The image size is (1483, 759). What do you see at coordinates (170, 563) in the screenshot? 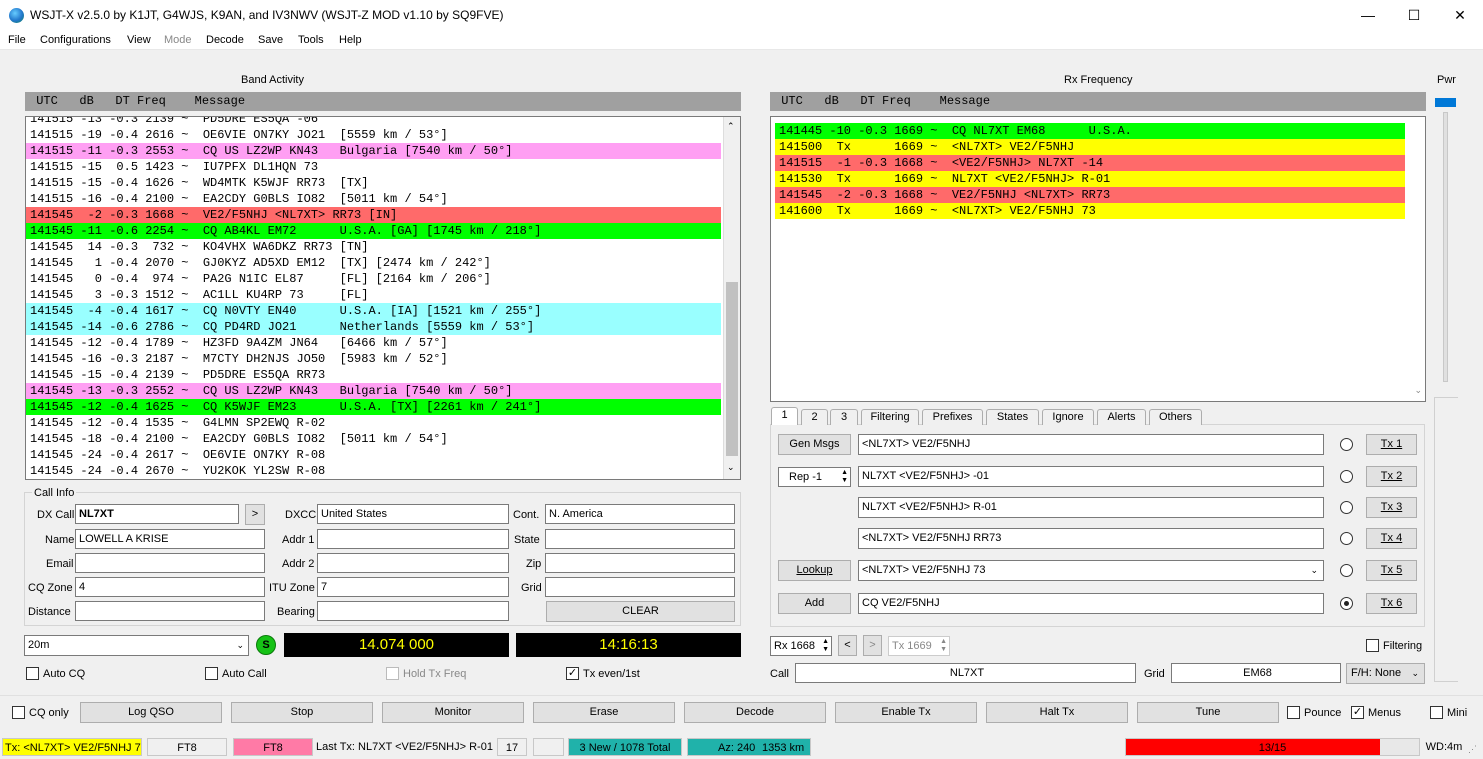
I see `email-field` at bounding box center [170, 563].